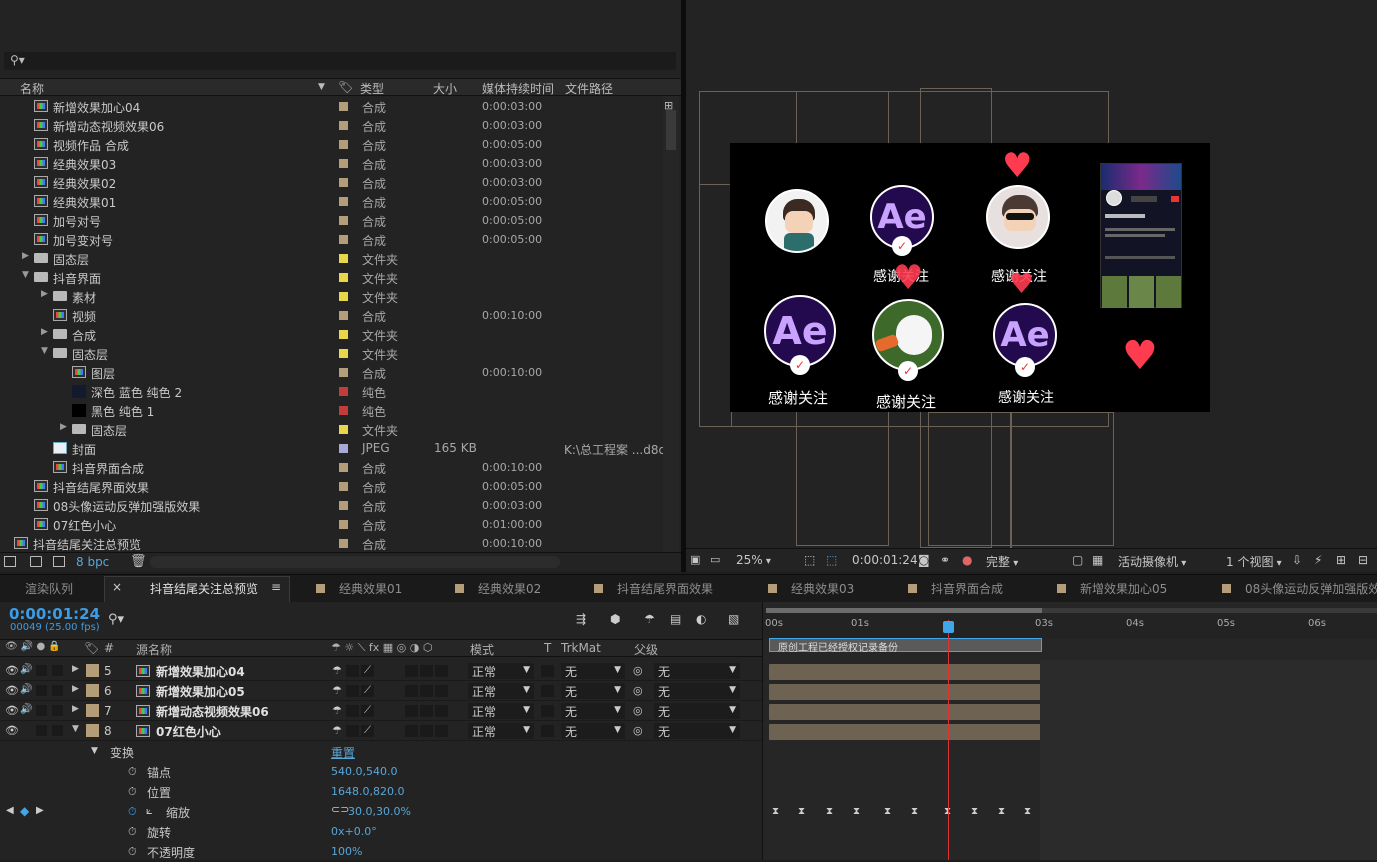 This screenshot has width=1377, height=862. What do you see at coordinates (354, 831) in the screenshot?
I see `property-value: 0x+0.0°` at bounding box center [354, 831].